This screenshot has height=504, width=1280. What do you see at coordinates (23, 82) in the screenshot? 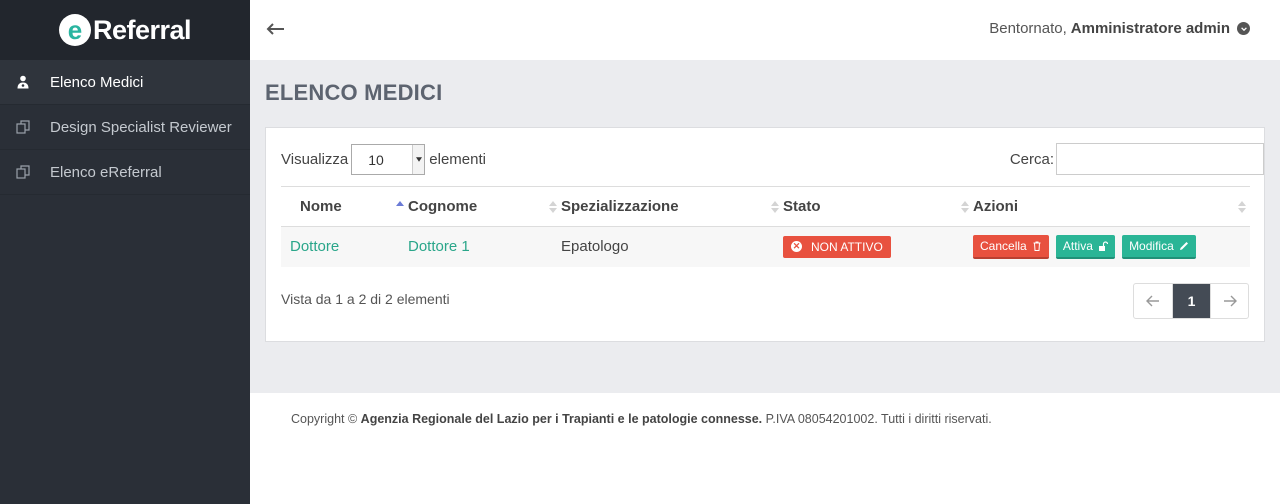
I see `doctor-icon` at bounding box center [23, 82].